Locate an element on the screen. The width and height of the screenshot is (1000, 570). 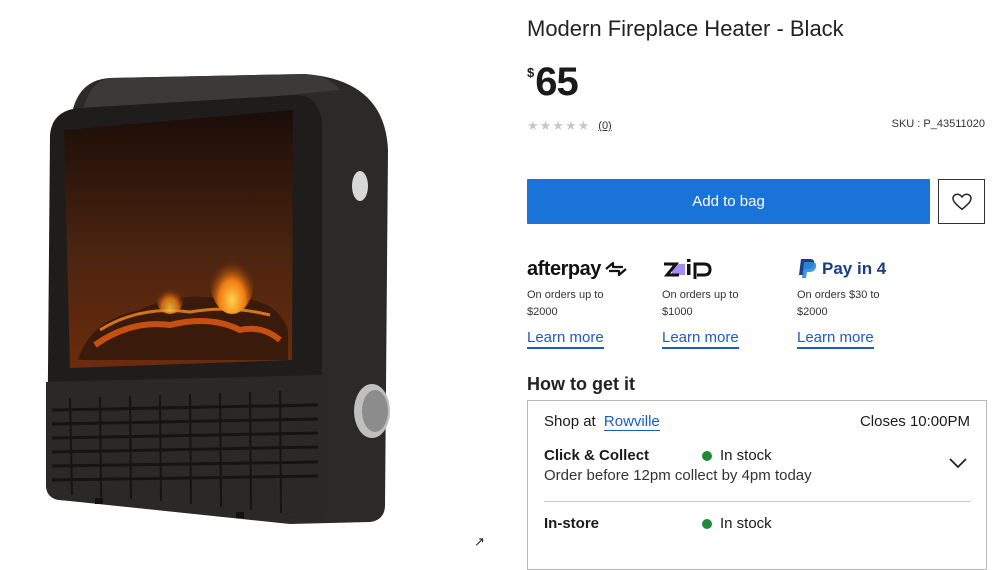
wishlist-button is located at coordinates (961, 201).